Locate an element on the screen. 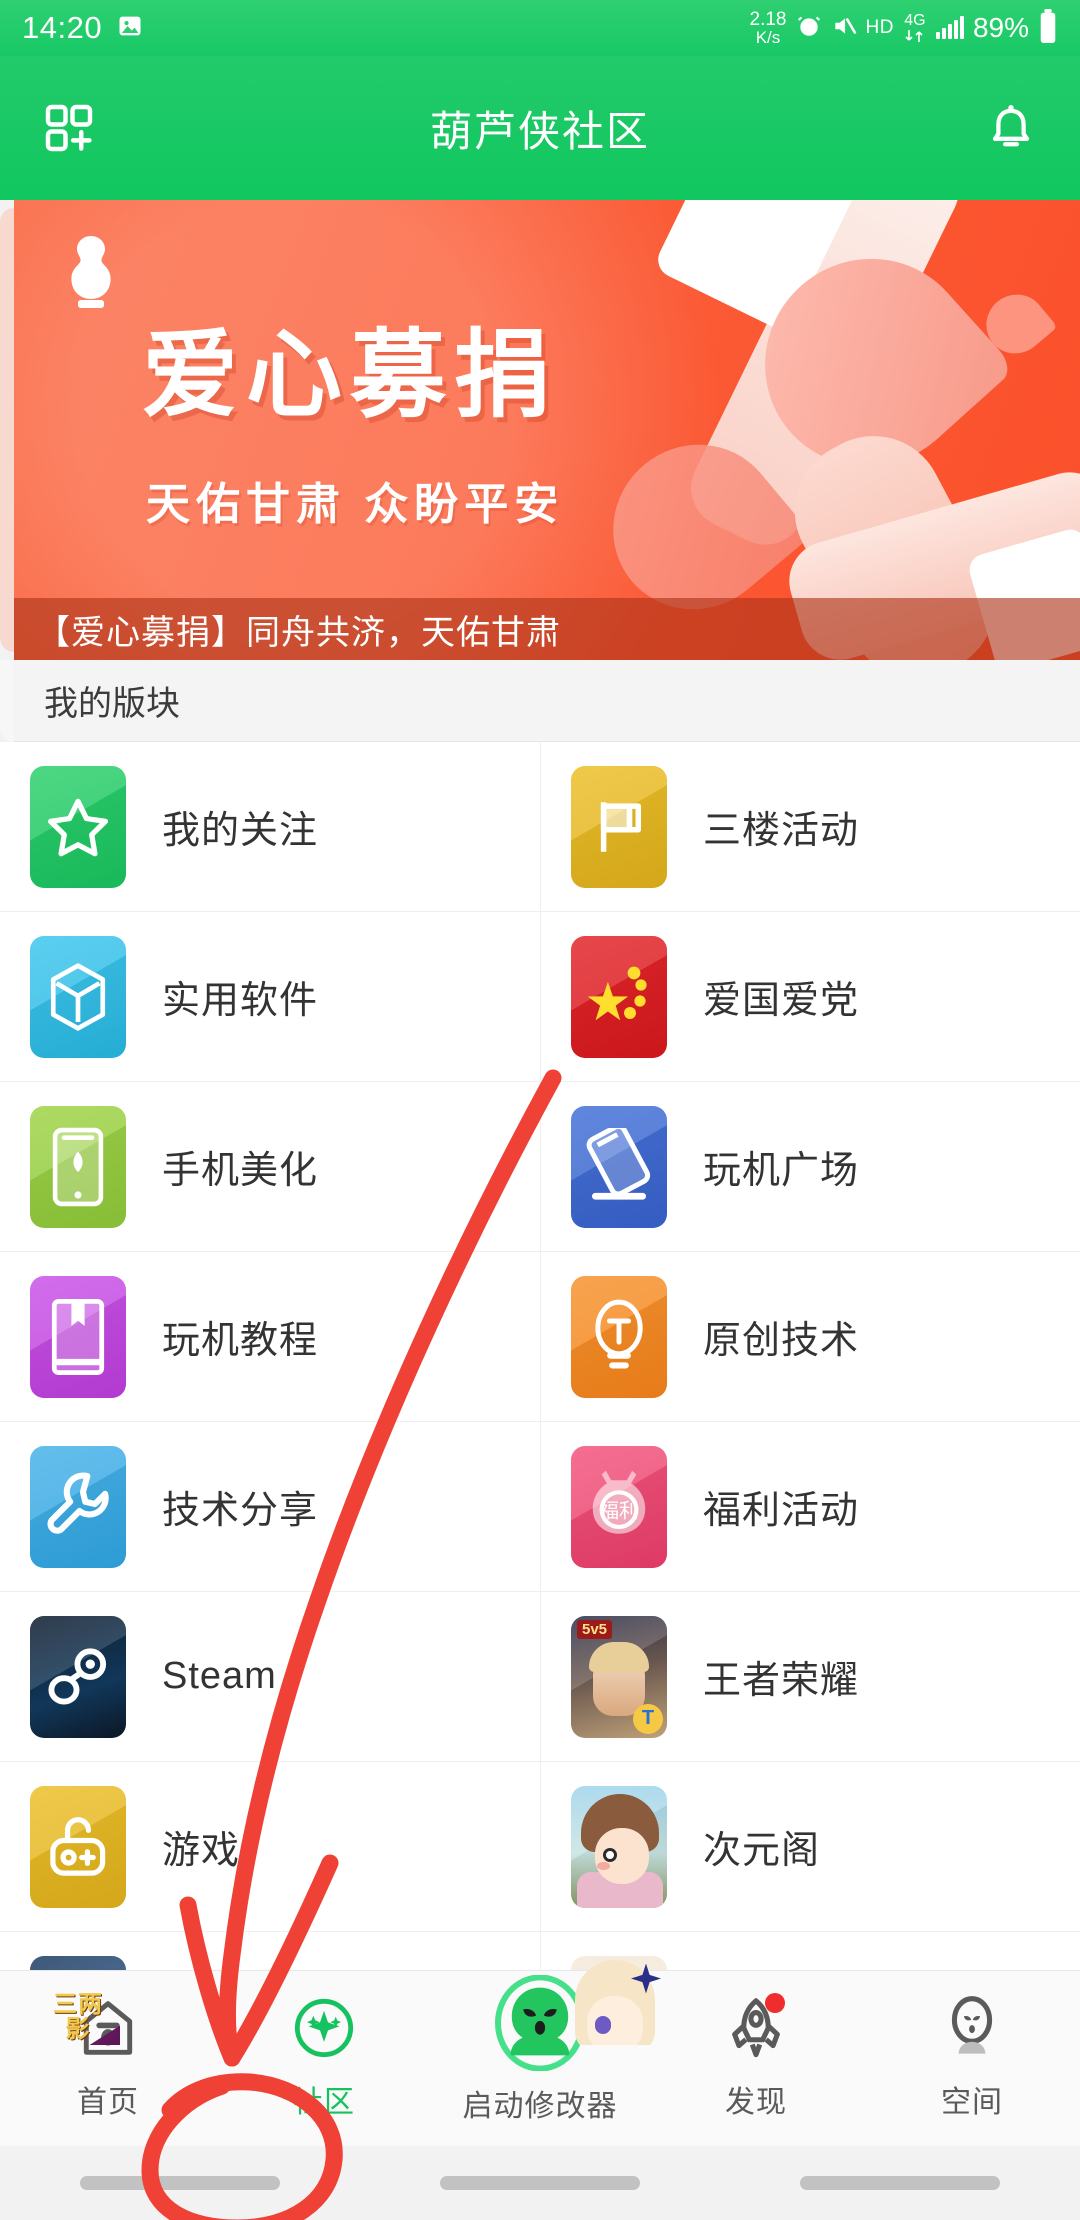 This screenshot has width=1080, height=2220. grid-item-phone-tutorial: 玩机教程 is located at coordinates (270, 1336).